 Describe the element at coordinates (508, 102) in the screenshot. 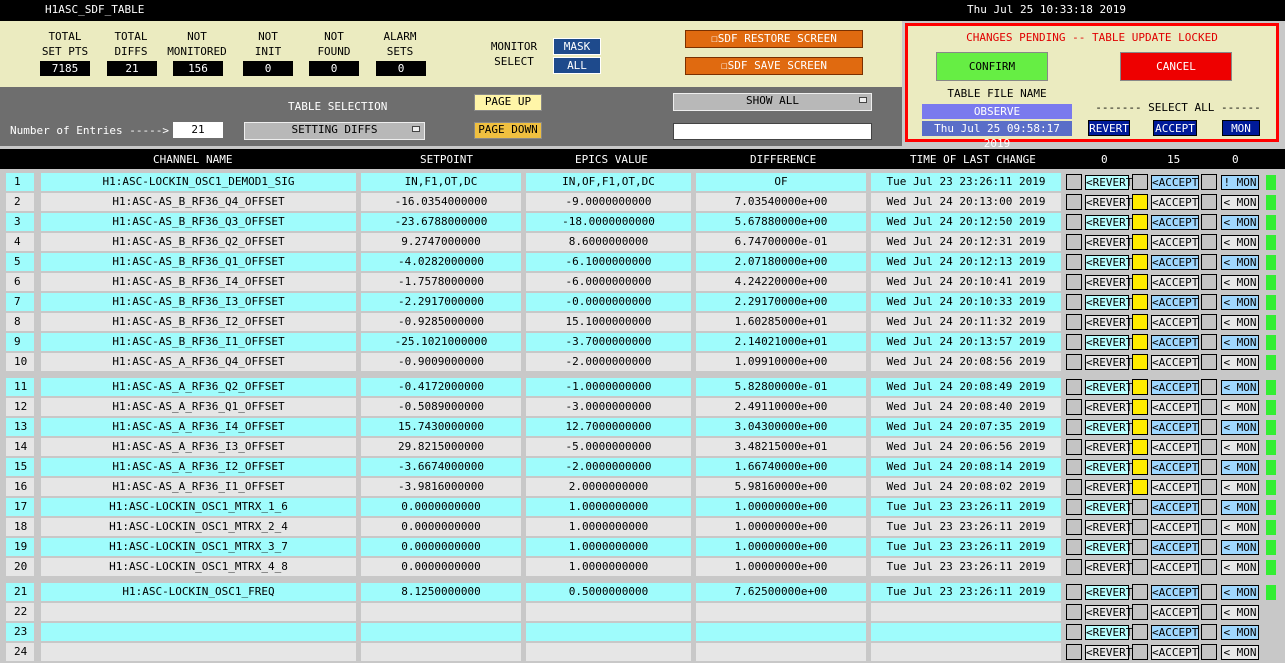

I see `page-up-button: PAGE UP` at that location.